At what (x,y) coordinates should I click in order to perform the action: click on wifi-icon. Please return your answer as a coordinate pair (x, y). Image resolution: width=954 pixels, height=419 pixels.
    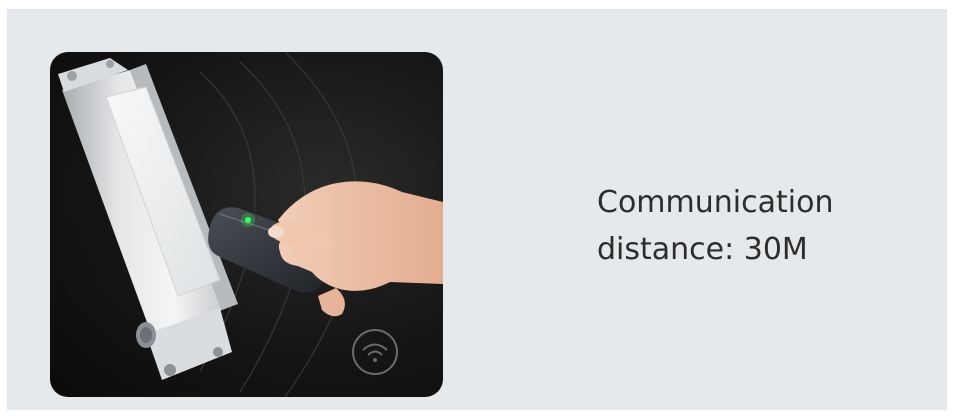
    Looking at the image, I should click on (375, 352).